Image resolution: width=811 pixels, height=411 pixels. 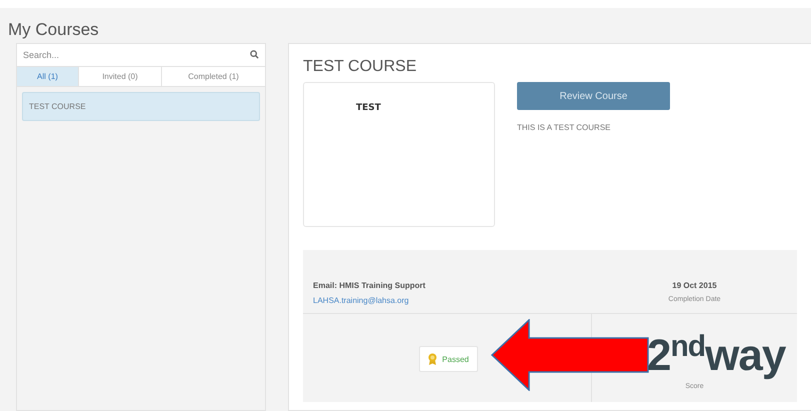 What do you see at coordinates (48, 76) in the screenshot?
I see `filter-tab: All (1)` at bounding box center [48, 76].